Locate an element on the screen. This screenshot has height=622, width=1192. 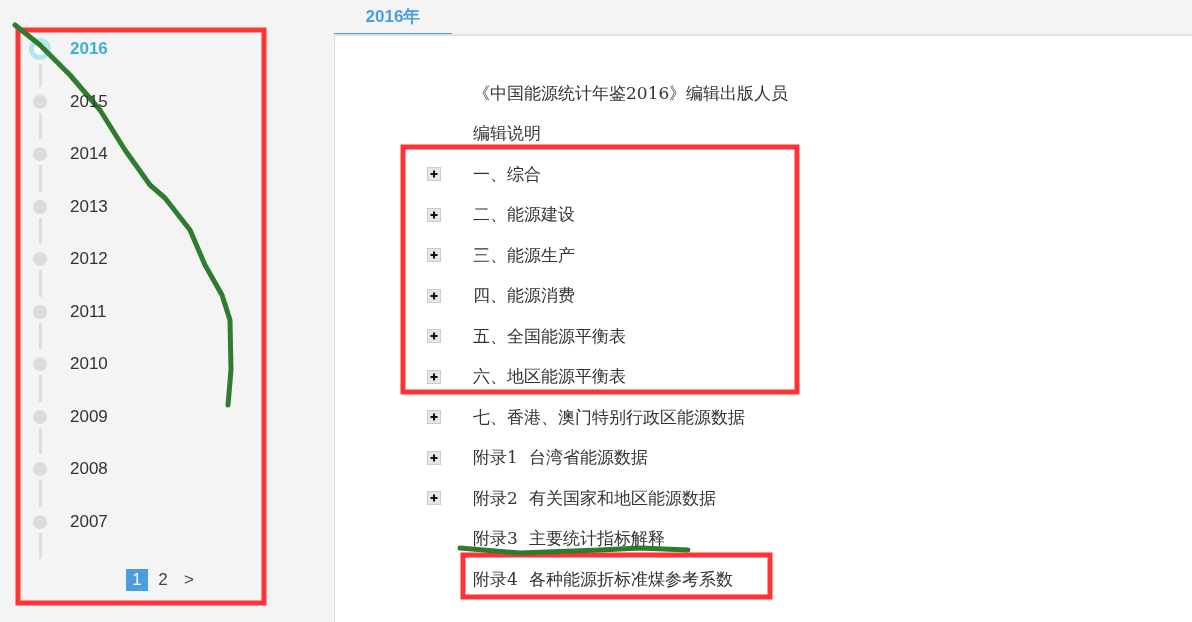
year-link: 2008 is located at coordinates (89, 482).